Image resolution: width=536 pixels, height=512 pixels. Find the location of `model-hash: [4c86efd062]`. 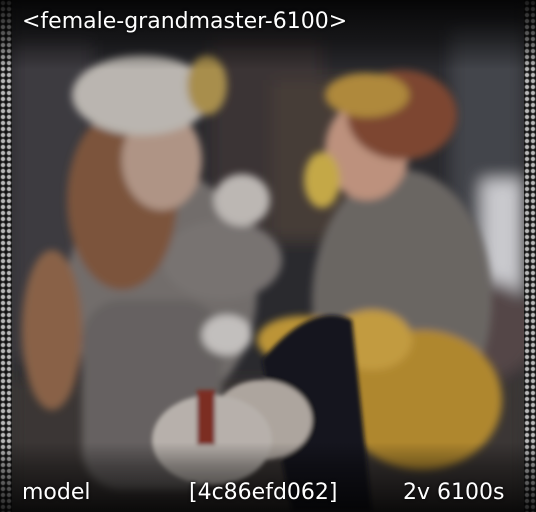

model-hash: [4c86efd062] is located at coordinates (263, 492).